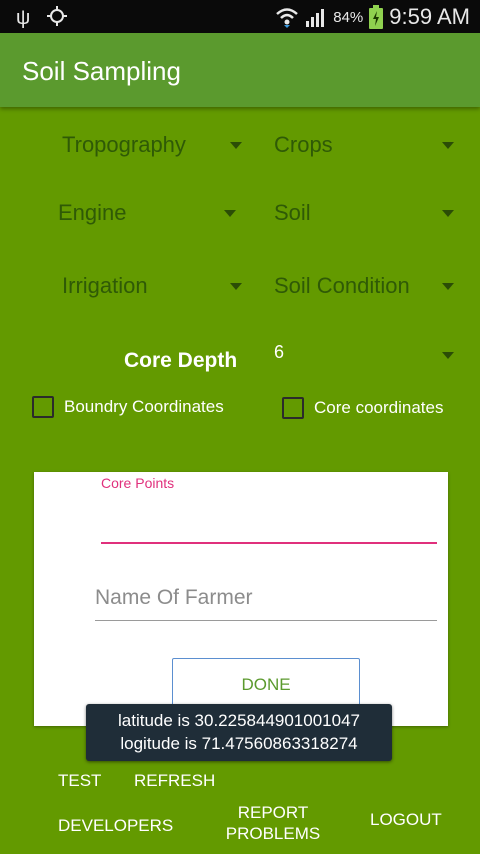 This screenshot has width=480, height=854. I want to click on latitude-text: latitude is 30.225844901001047, so click(239, 720).